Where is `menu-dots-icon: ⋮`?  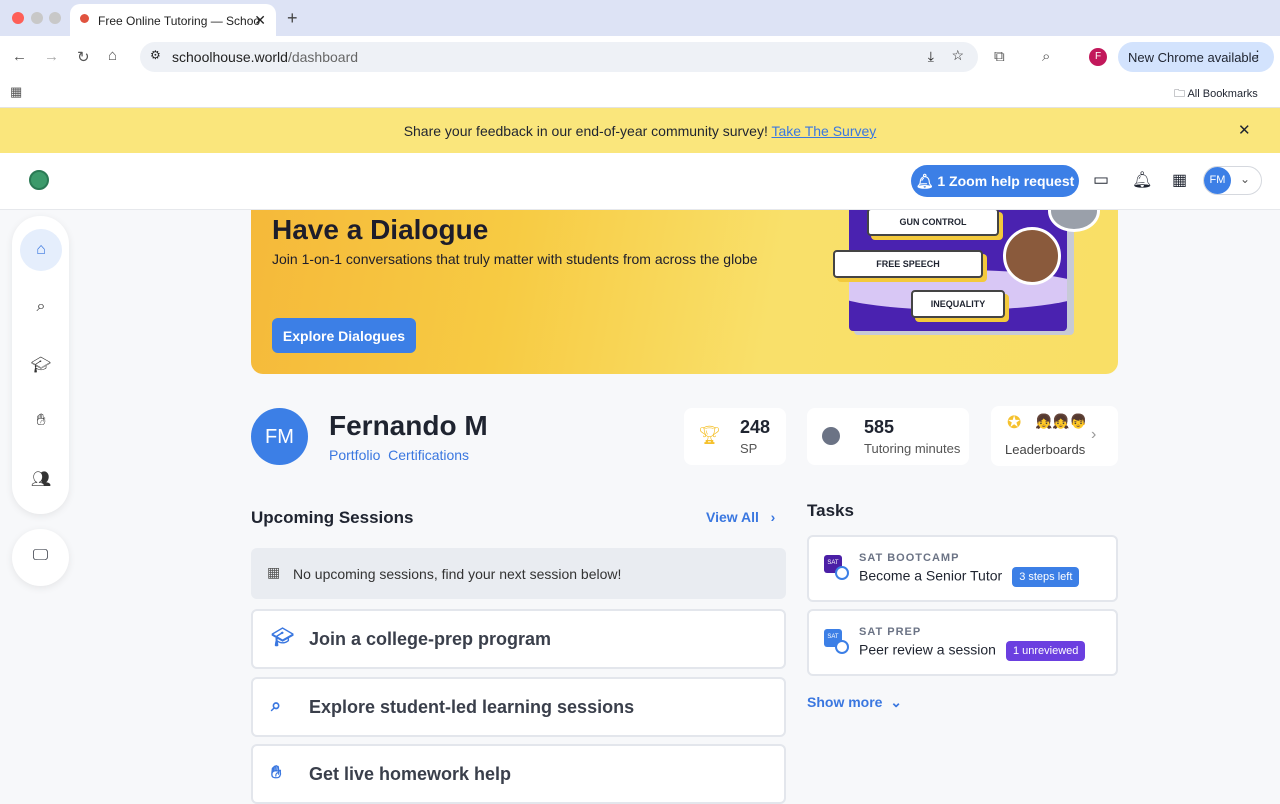
menu-dots-icon: ⋮ is located at coordinates (1257, 55).